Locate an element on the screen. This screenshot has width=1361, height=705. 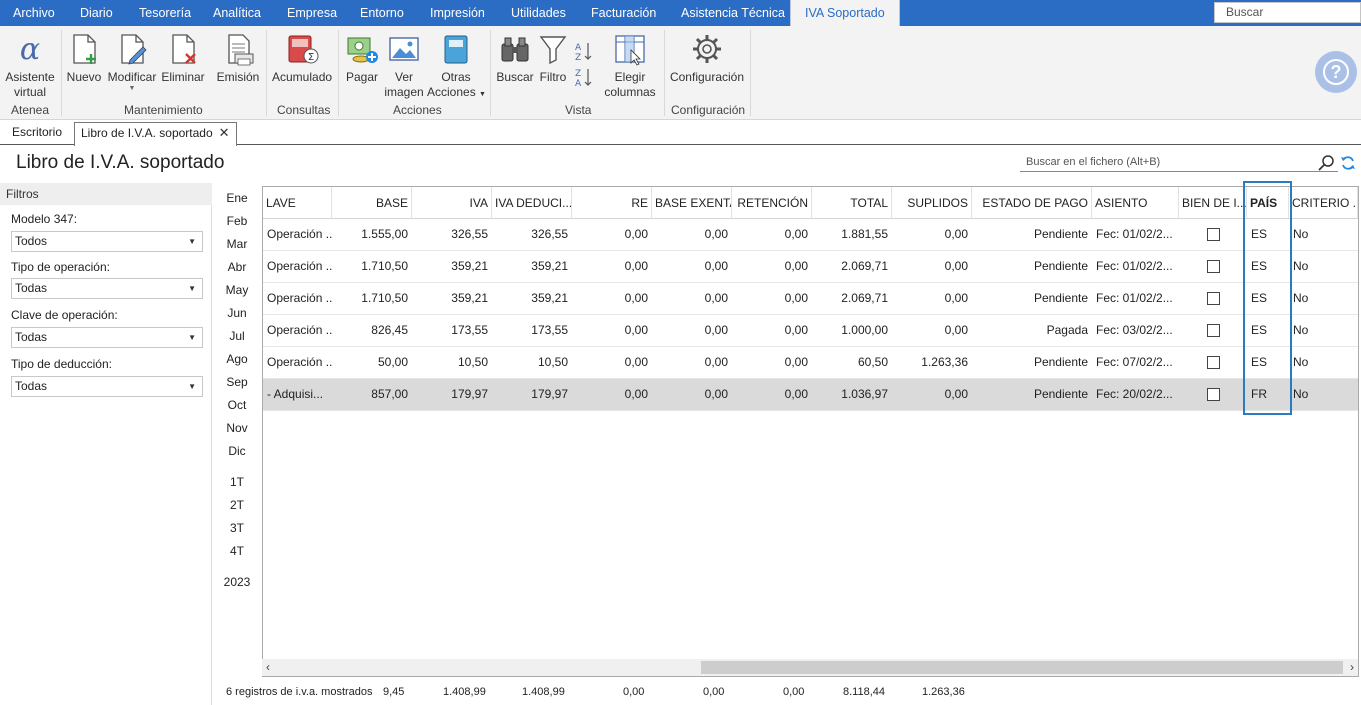
month-jun: Jun is located at coordinates (237, 313).